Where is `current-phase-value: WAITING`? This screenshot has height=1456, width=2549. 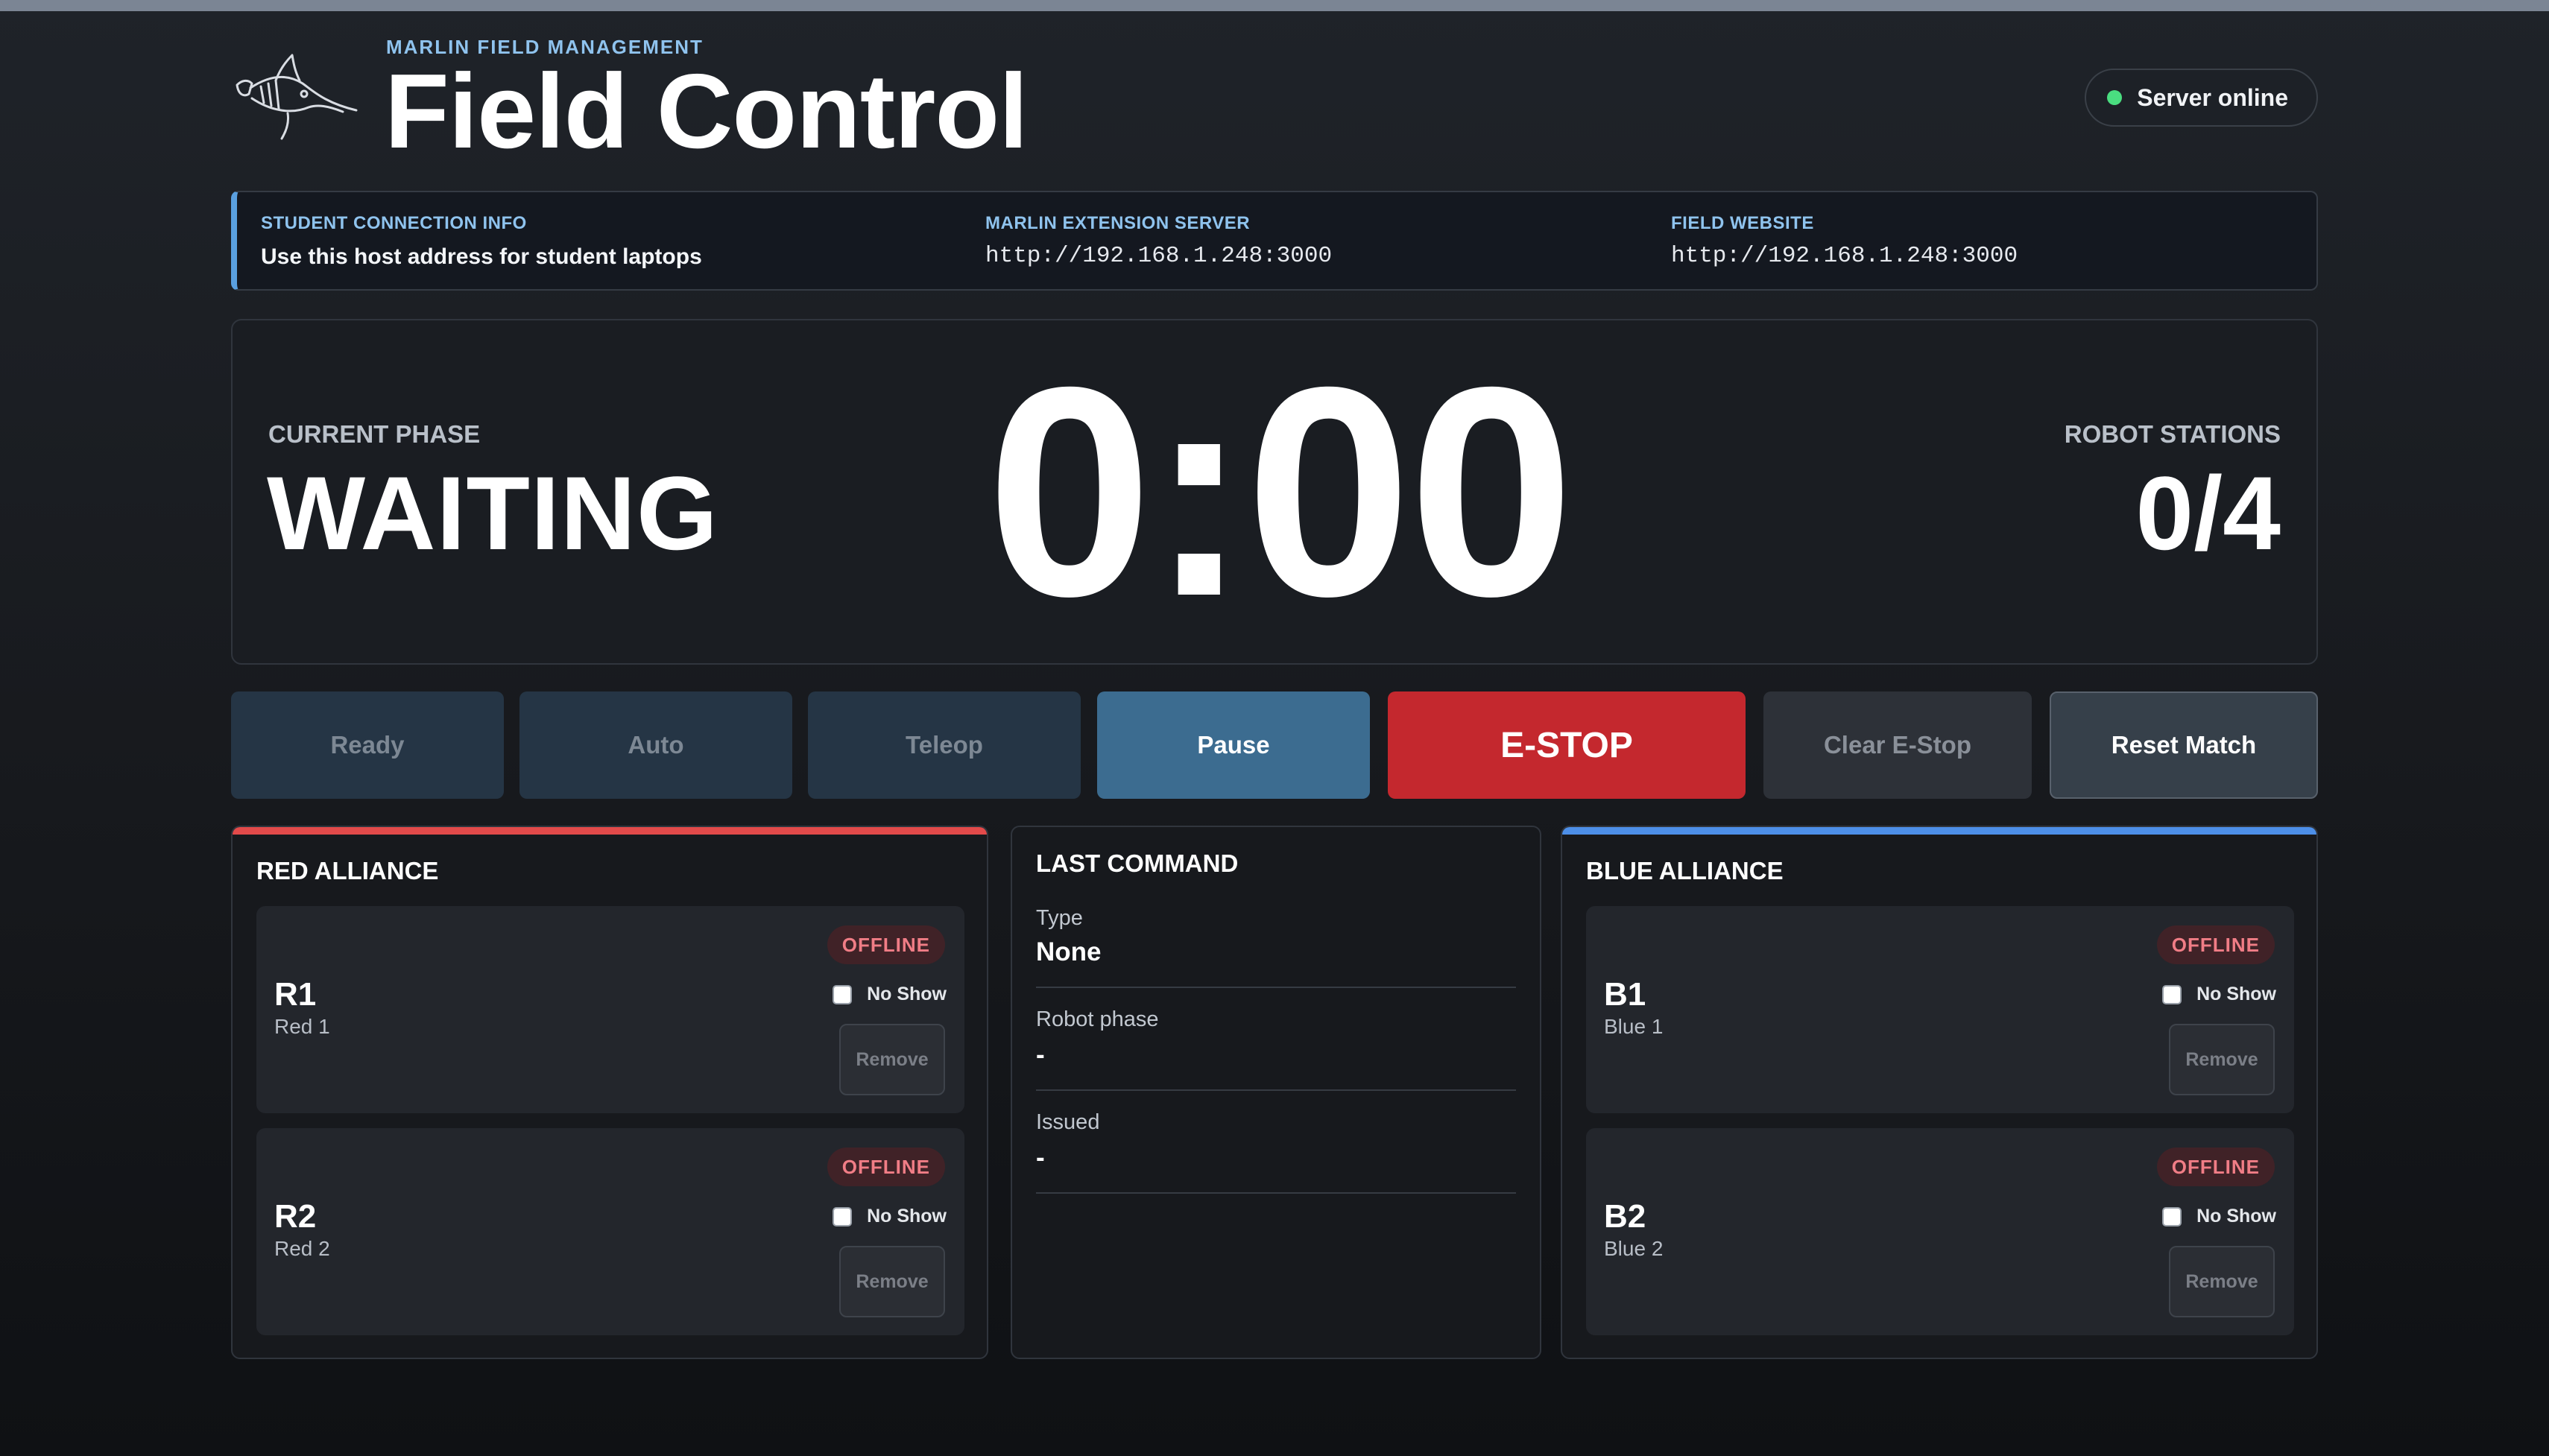 current-phase-value: WAITING is located at coordinates (492, 513).